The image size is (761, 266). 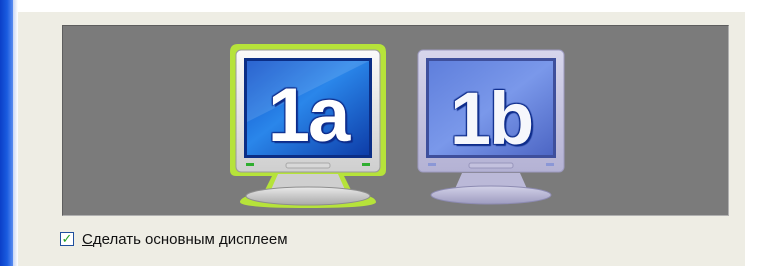 I want to click on monitor-1b-label: 1b, so click(x=491, y=118).